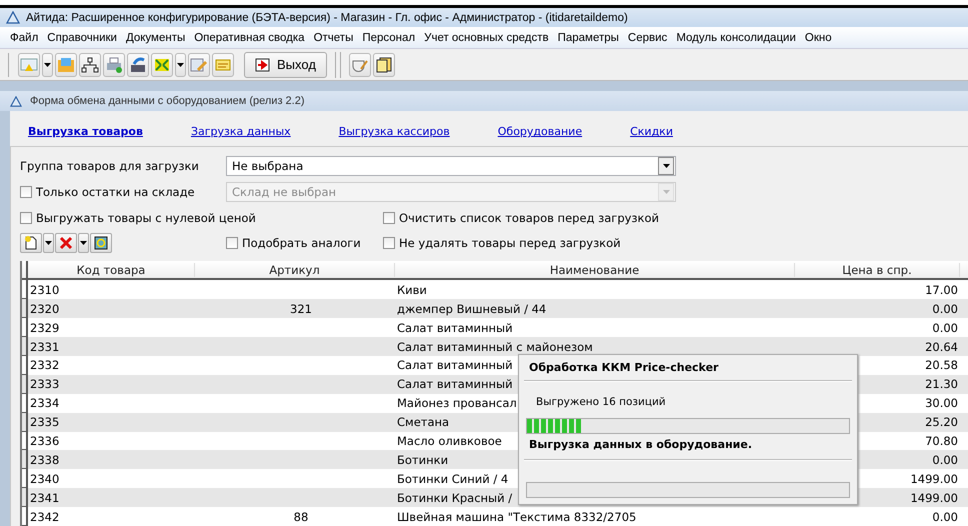  Describe the element at coordinates (45, 497) in the screenshot. I see `table-cell: 2341` at that location.